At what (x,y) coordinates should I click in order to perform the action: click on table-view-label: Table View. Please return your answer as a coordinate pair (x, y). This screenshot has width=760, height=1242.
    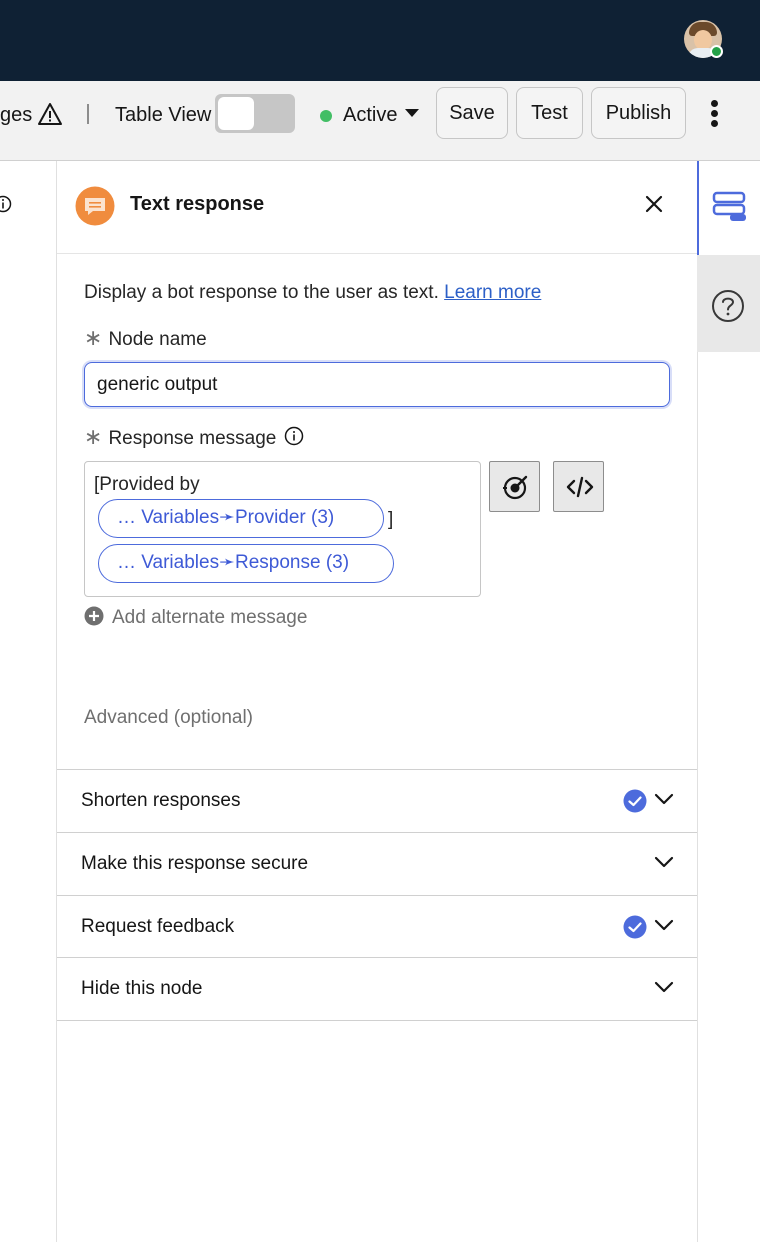
    Looking at the image, I should click on (163, 115).